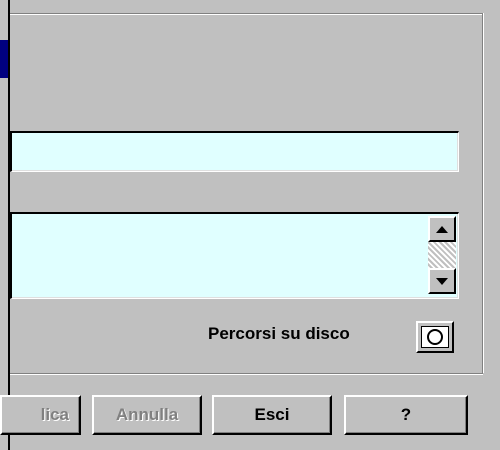 This screenshot has width=500, height=450. What do you see at coordinates (406, 415) in the screenshot?
I see `help-button: ?` at bounding box center [406, 415].